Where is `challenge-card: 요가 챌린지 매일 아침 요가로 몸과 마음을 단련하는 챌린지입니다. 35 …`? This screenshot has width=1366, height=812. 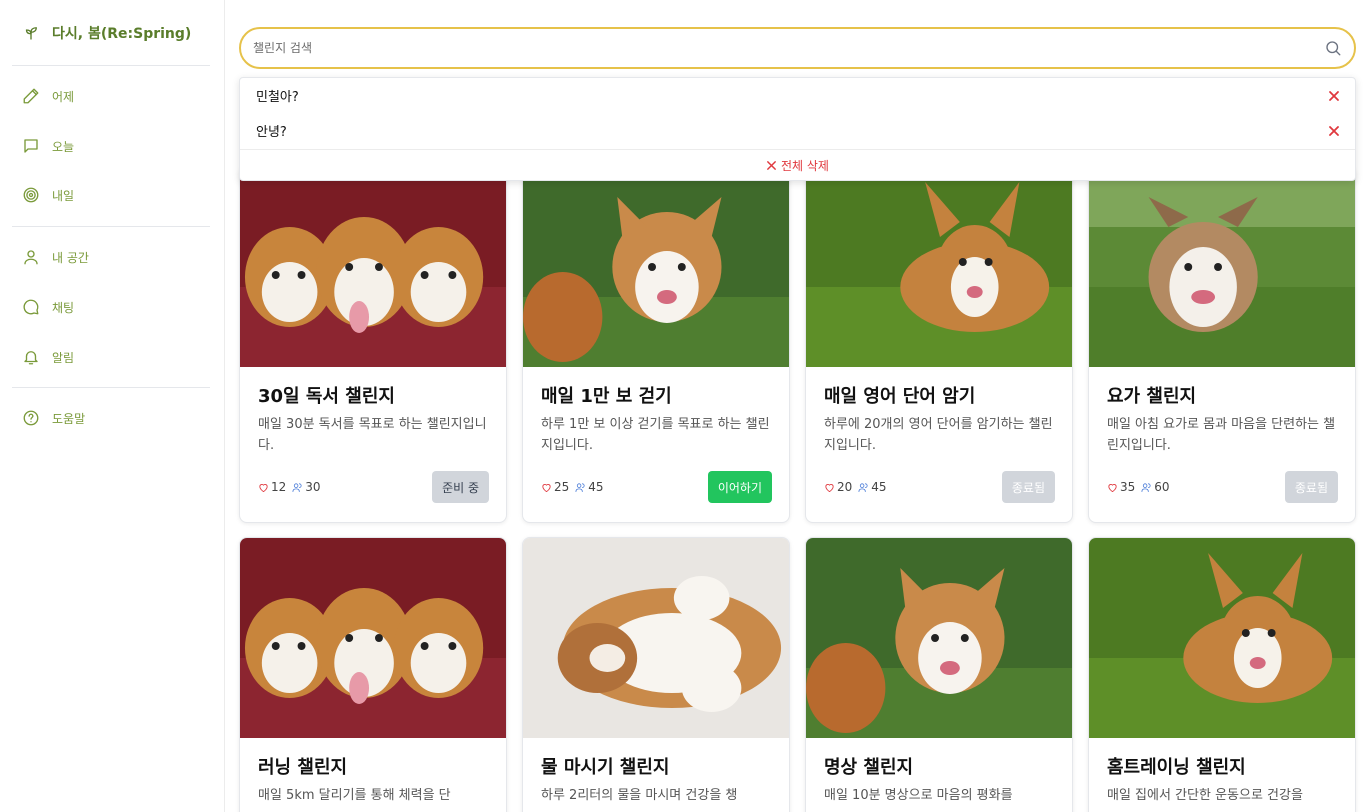 challenge-card: 요가 챌린지 매일 아침 요가로 몸과 마음을 단련하는 챌린지입니다. 35 … is located at coordinates (1222, 344).